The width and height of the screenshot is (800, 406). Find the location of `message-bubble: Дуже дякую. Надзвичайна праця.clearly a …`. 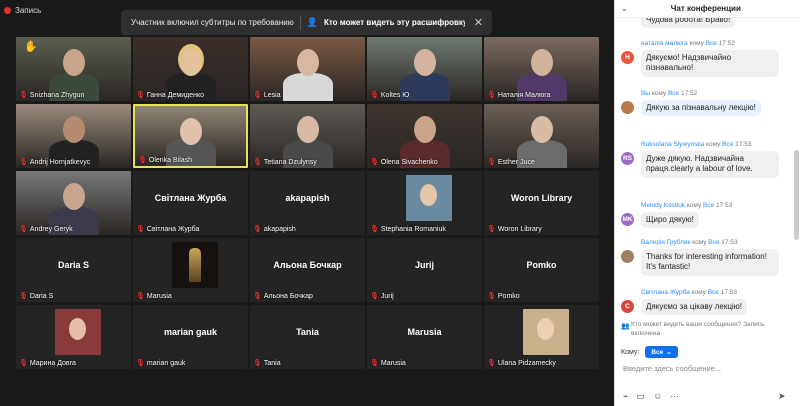

message-bubble: Дуже дякую. Надзвичайна праця.clearly a … is located at coordinates (710, 164).